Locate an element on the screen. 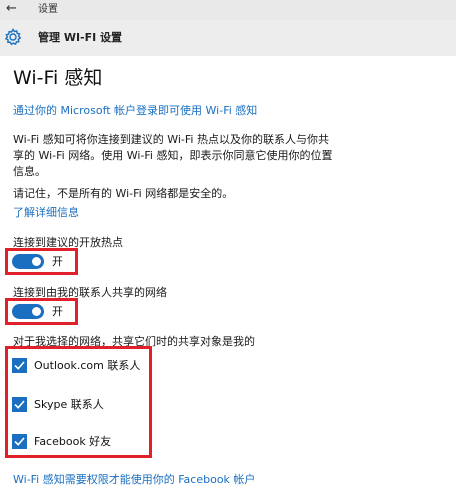 This screenshot has width=456, height=496. microsoft-signin-link: 通过你的 Microsoft 帐户登录即可使用 Wi-Fi 感知 is located at coordinates (135, 111).